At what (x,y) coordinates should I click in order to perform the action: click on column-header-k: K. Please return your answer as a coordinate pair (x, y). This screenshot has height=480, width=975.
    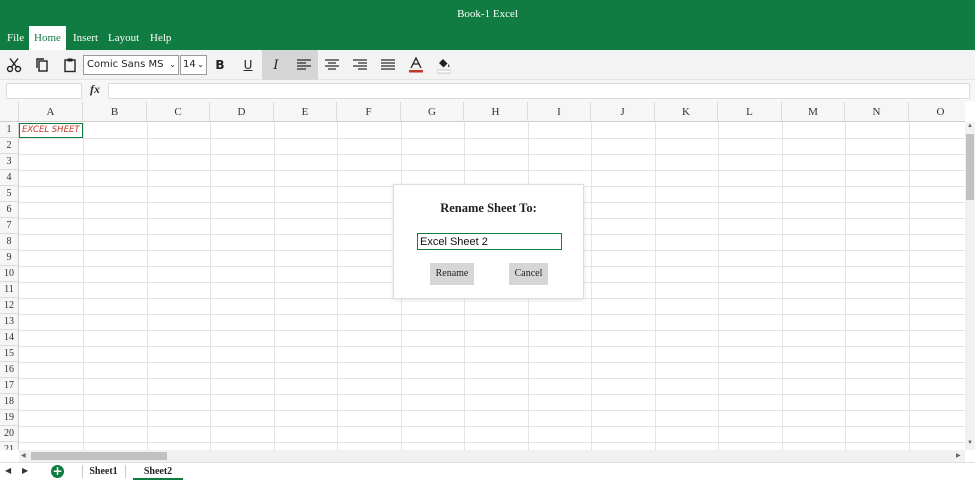
    Looking at the image, I should click on (686, 112).